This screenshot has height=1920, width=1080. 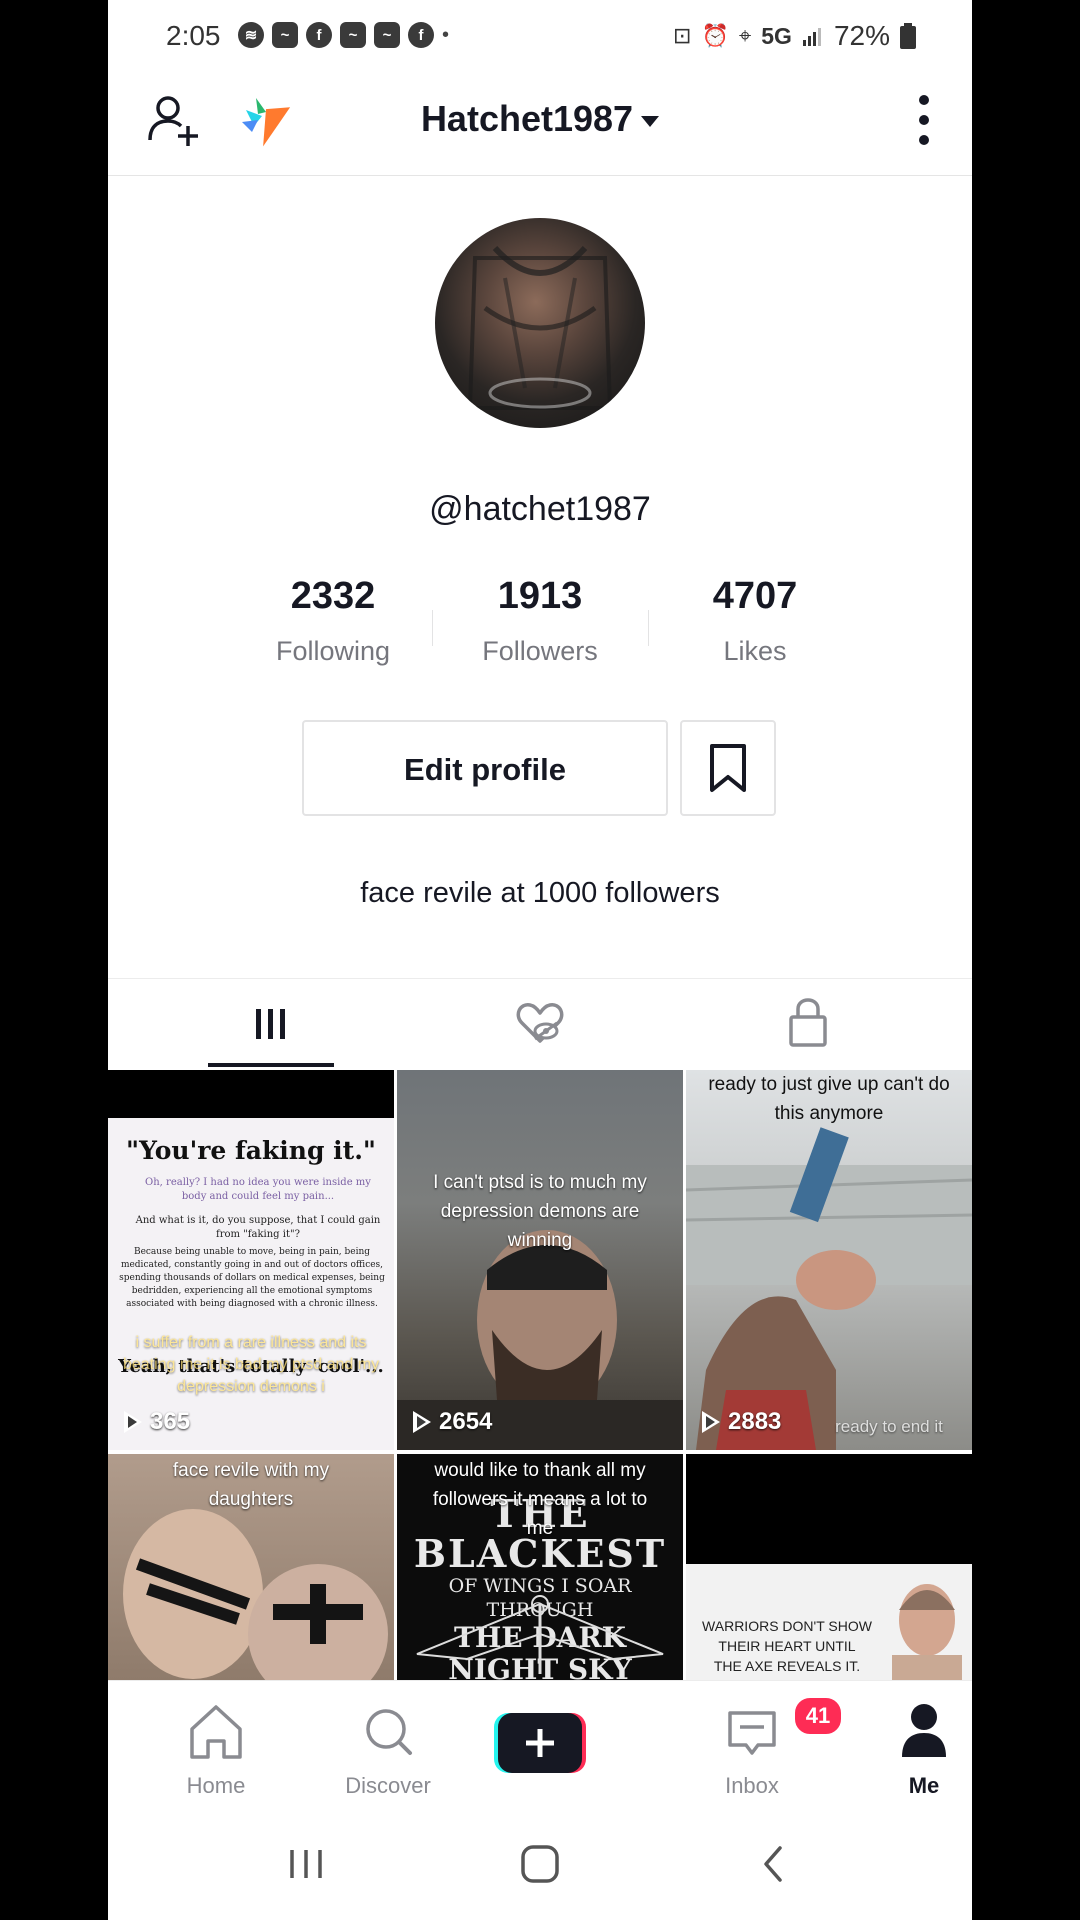 I want to click on tab-private, so click(x=808, y=1025).